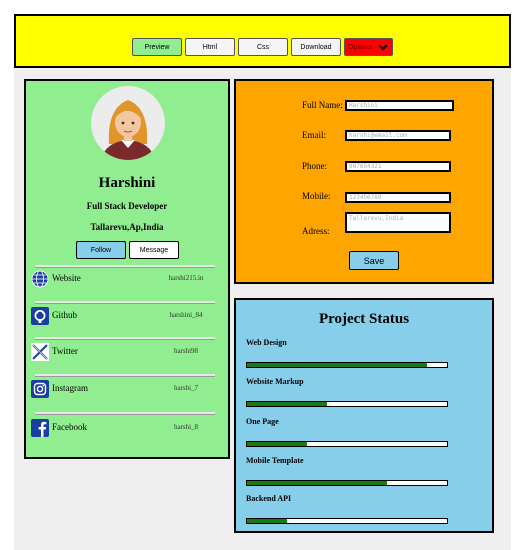 The width and height of the screenshot is (529, 550). What do you see at coordinates (40, 389) in the screenshot?
I see `instagram-icon` at bounding box center [40, 389].